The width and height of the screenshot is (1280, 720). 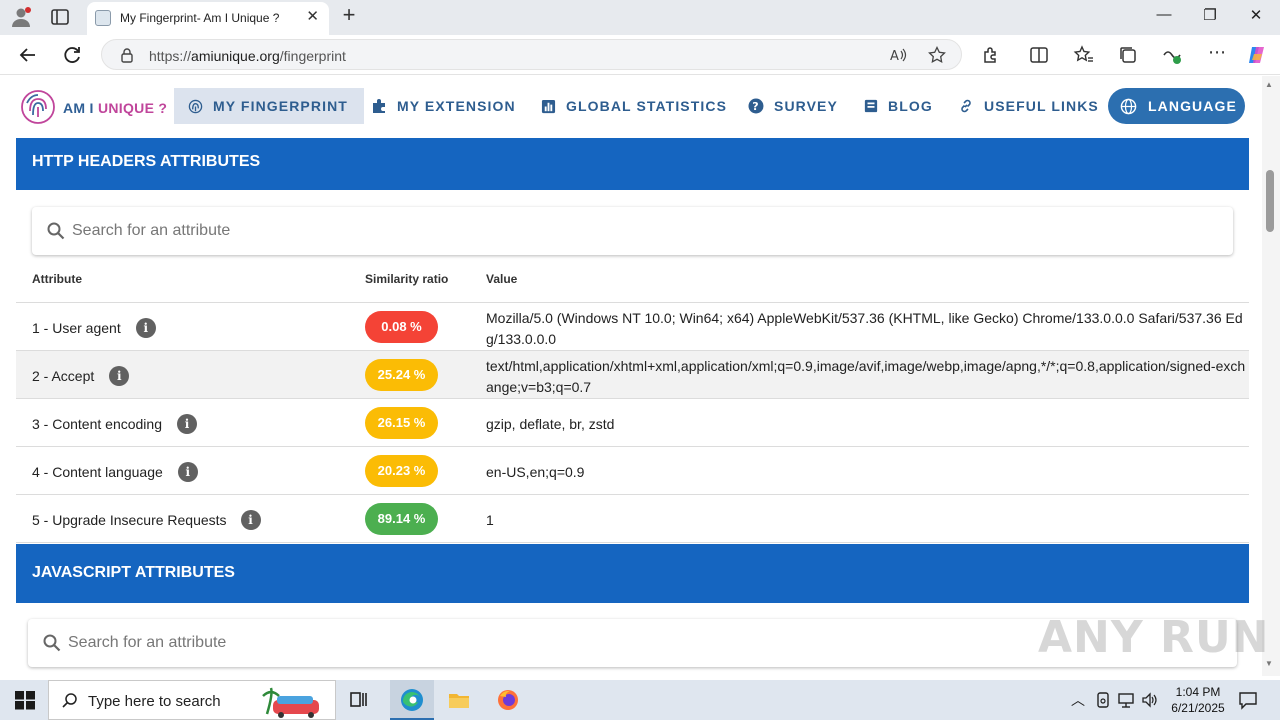 What do you see at coordinates (1103, 700) in the screenshot?
I see `device-icon` at bounding box center [1103, 700].